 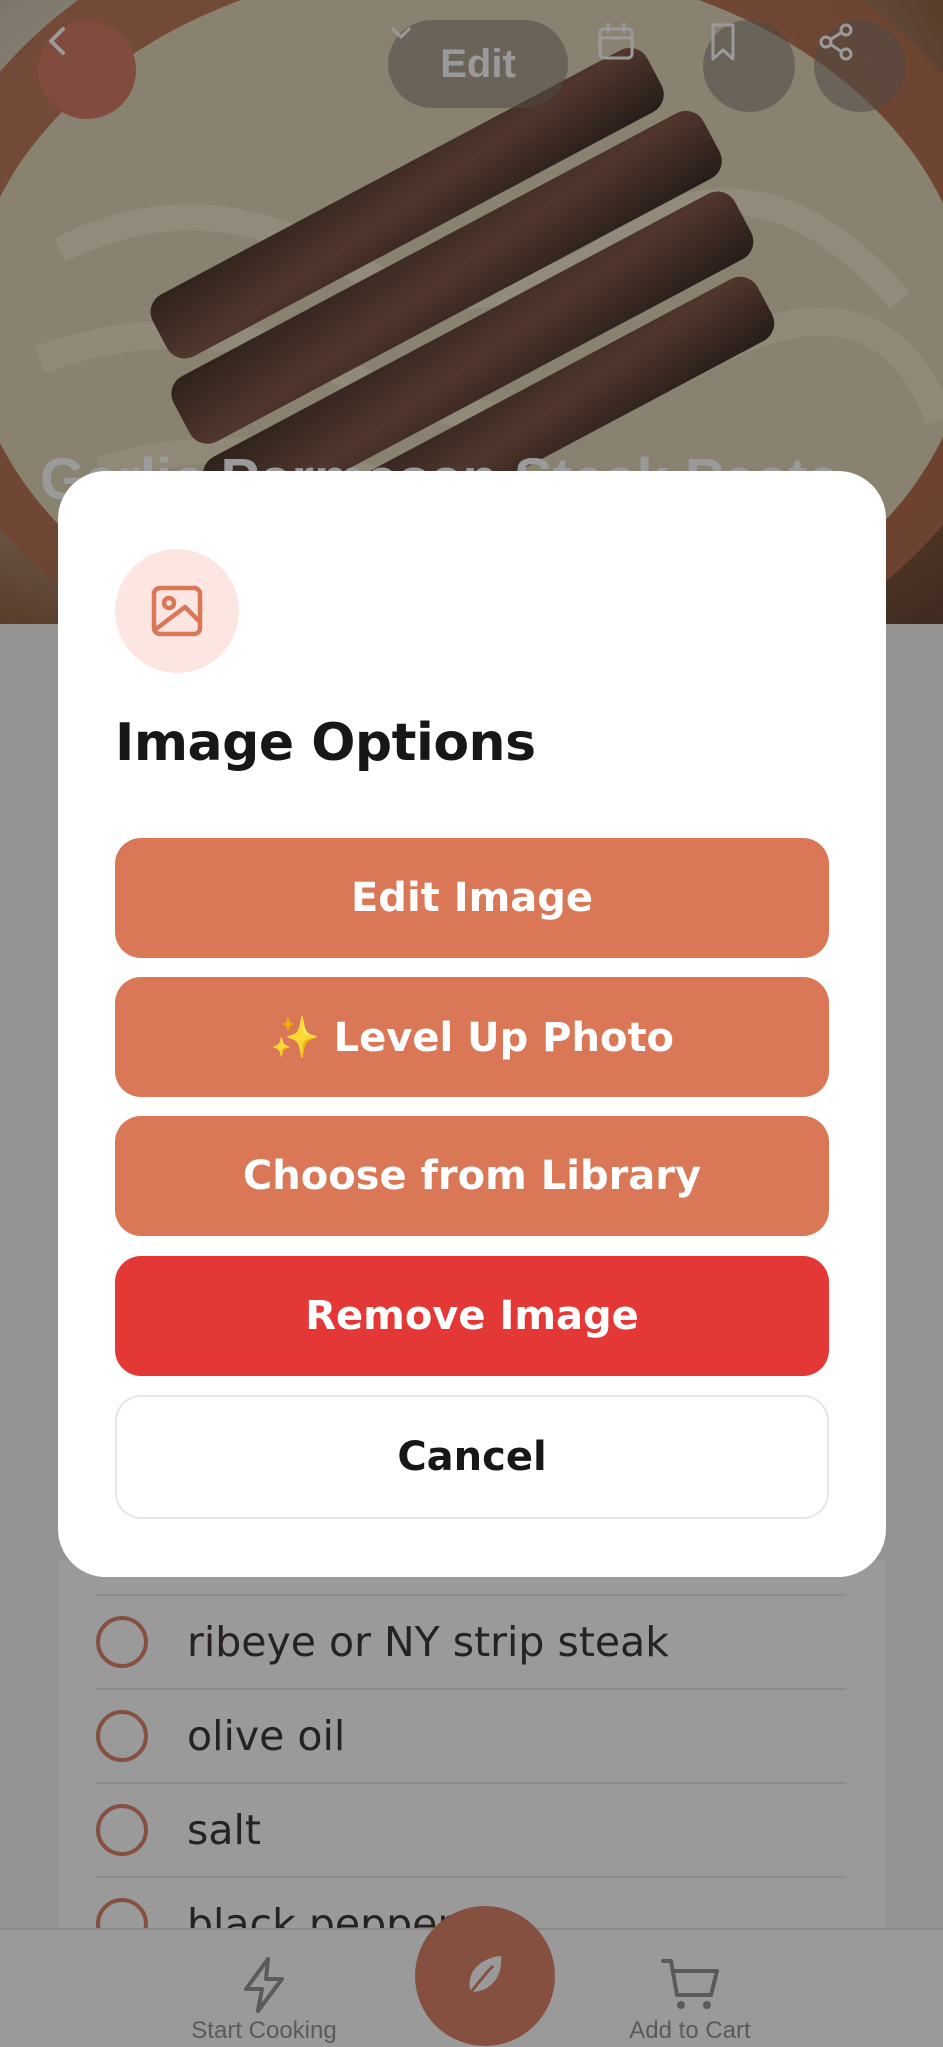 I want to click on image-icon, so click(x=177, y=611).